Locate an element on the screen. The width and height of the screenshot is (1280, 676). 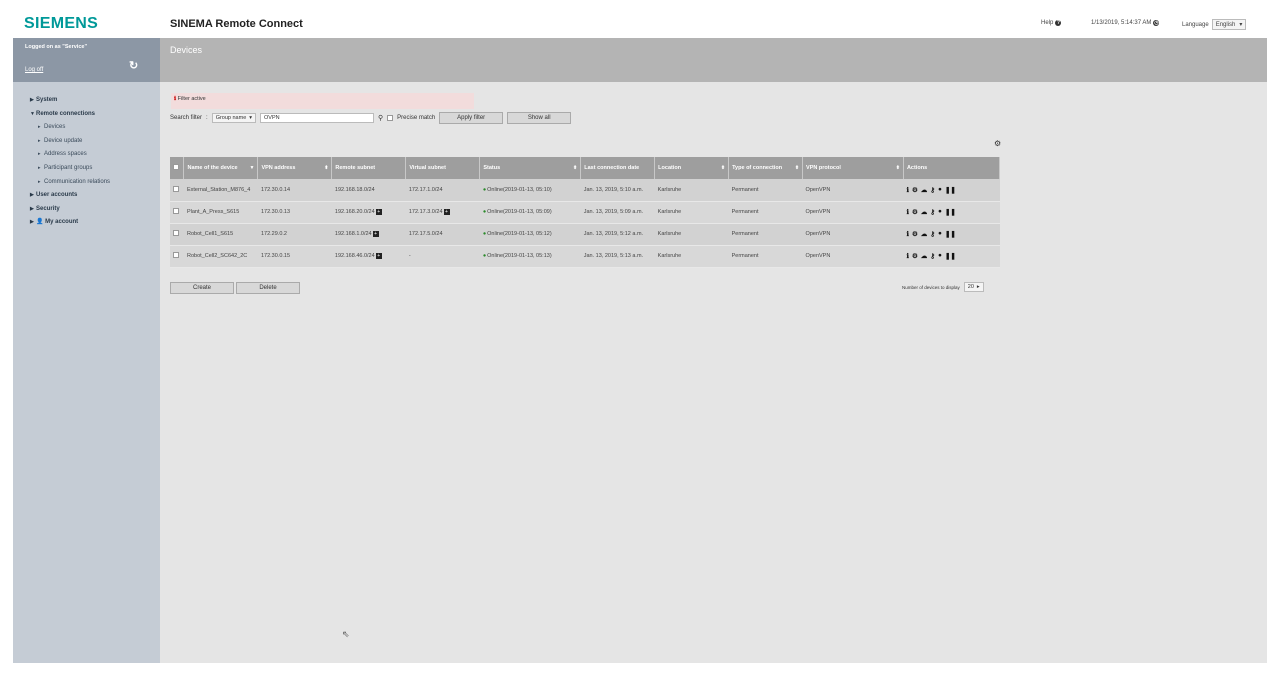
col-name: Name of the device ▼ is located at coordinates (221, 168).